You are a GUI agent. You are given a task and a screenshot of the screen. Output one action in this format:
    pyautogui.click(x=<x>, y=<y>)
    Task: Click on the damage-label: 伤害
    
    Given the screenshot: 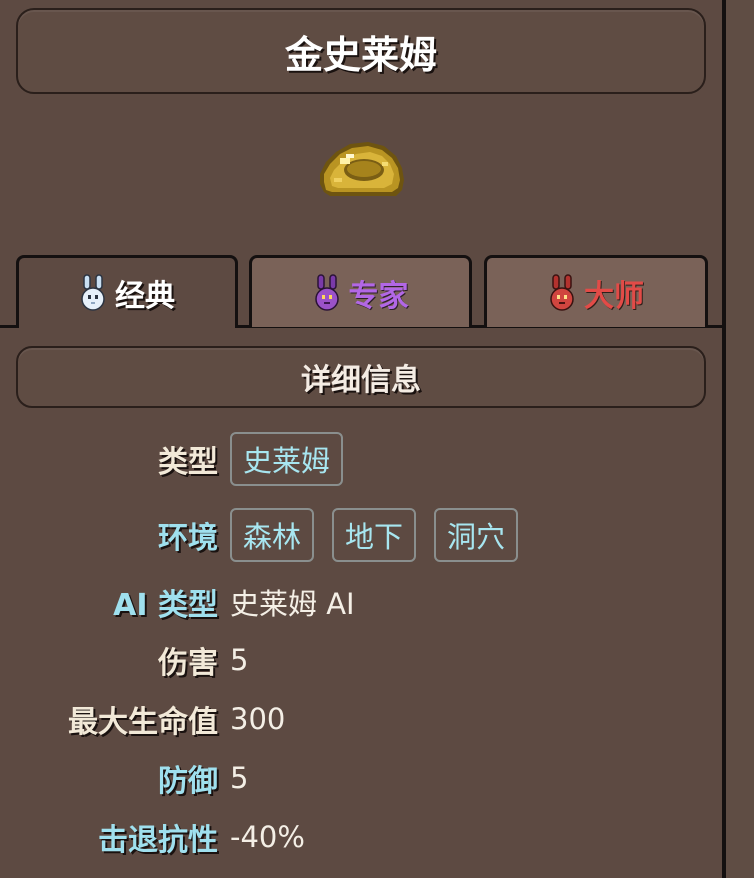 What is the action you would take?
    pyautogui.click(x=188, y=663)
    